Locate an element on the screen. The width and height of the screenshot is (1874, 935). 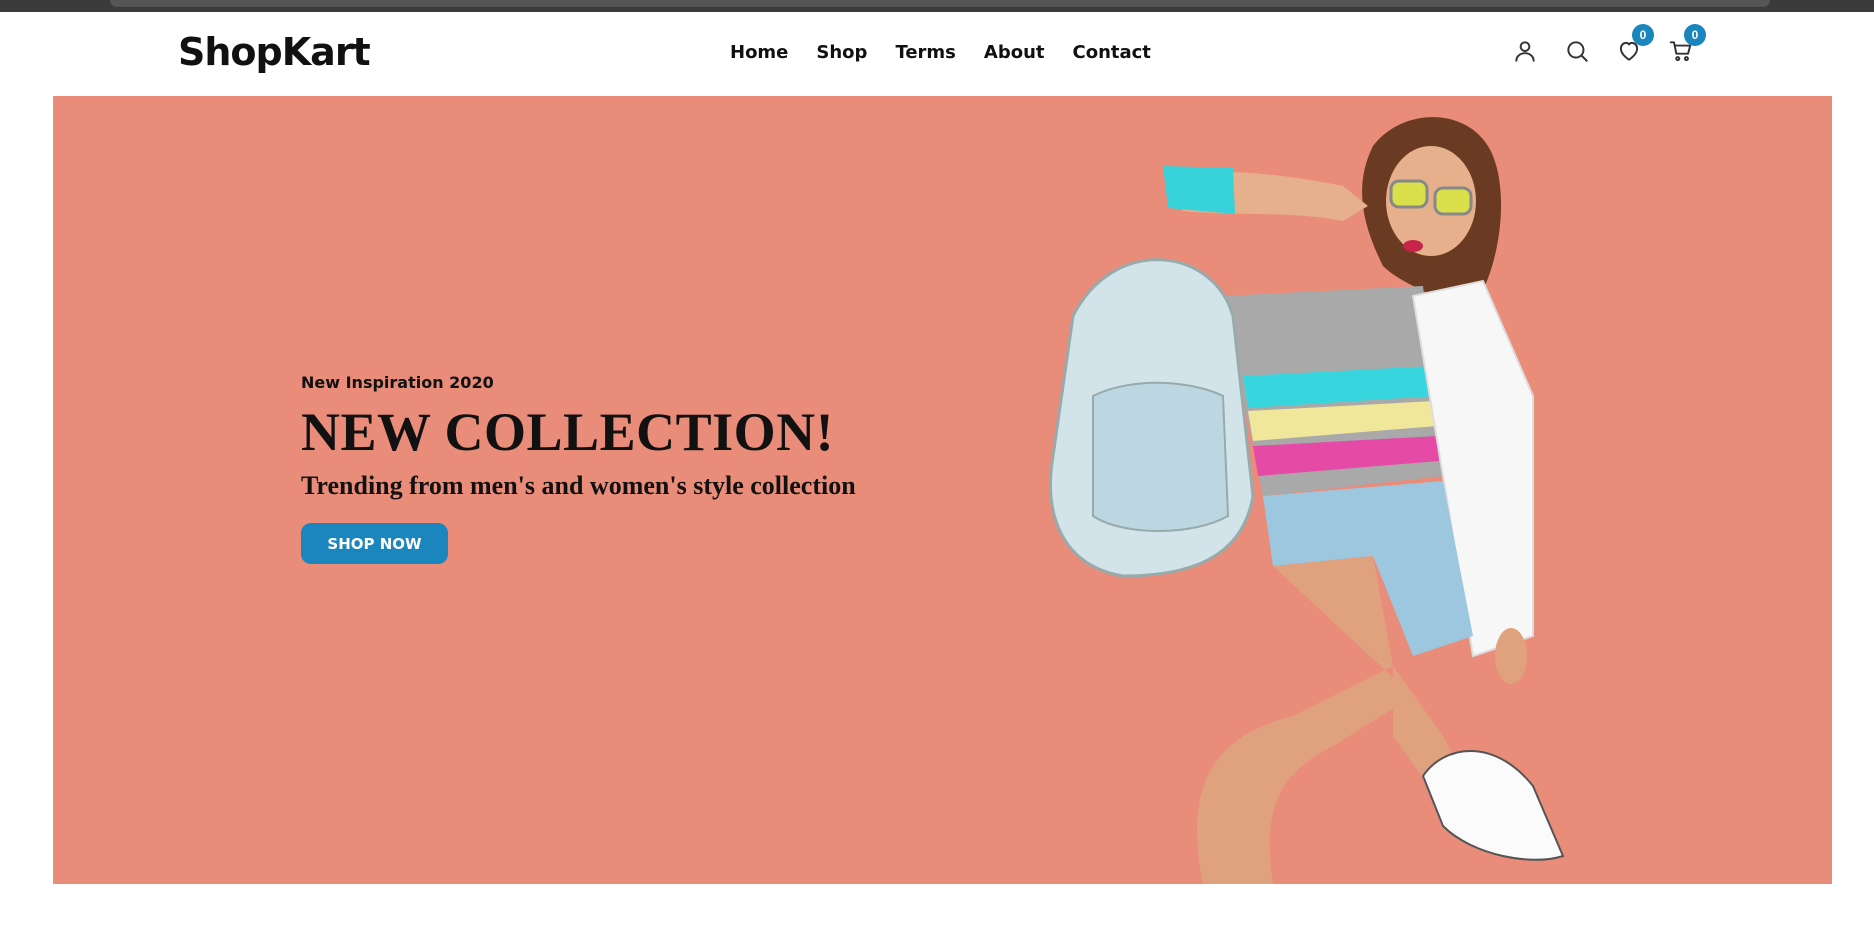
wishlist-button: 0 is located at coordinates (1635, 44).